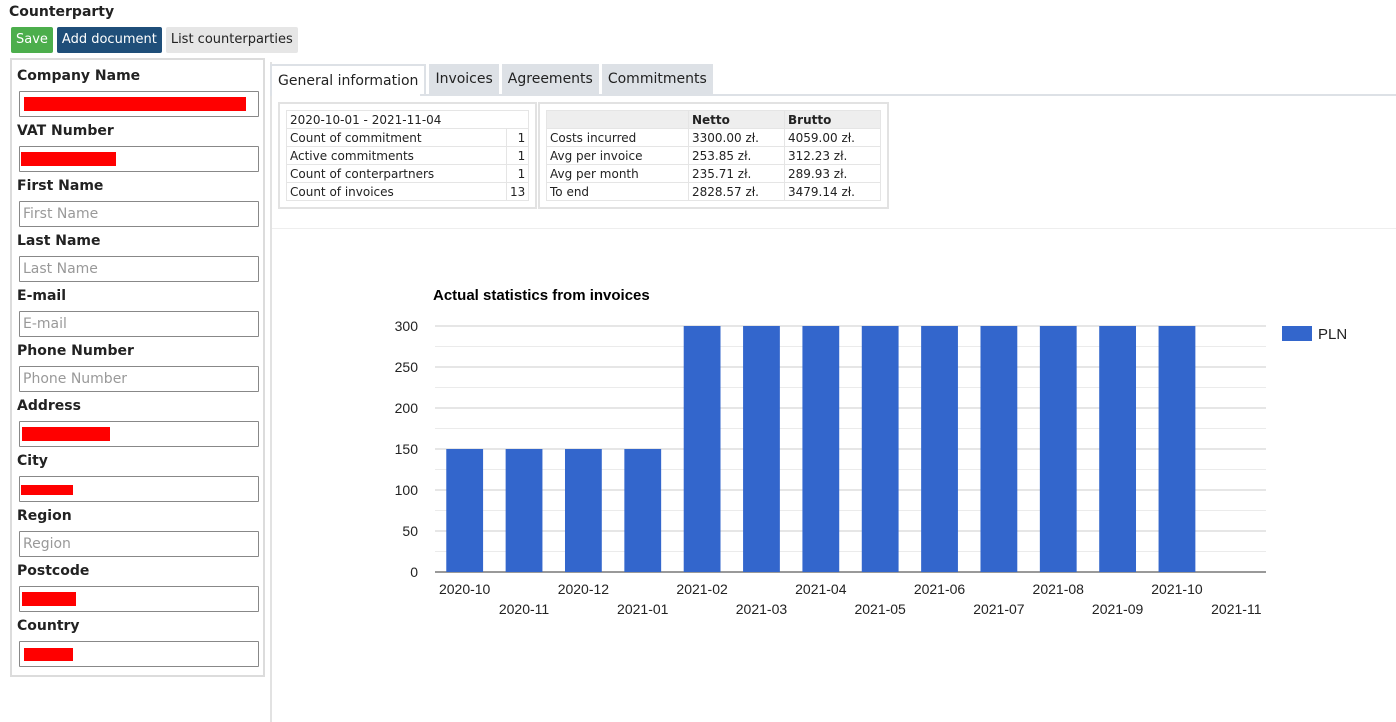 This screenshot has width=1396, height=722. I want to click on chart-title: Actual statistics from invoices, so click(541, 295).